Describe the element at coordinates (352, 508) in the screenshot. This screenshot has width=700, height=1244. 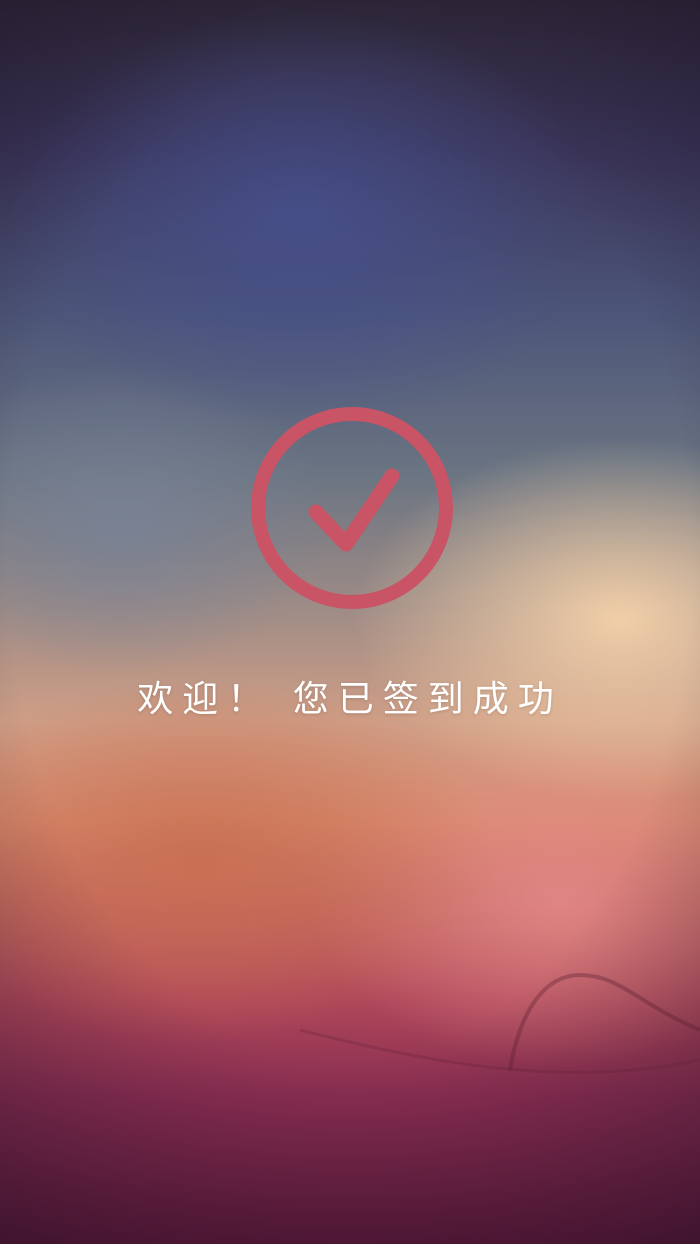
I see `check-circle-icon` at that location.